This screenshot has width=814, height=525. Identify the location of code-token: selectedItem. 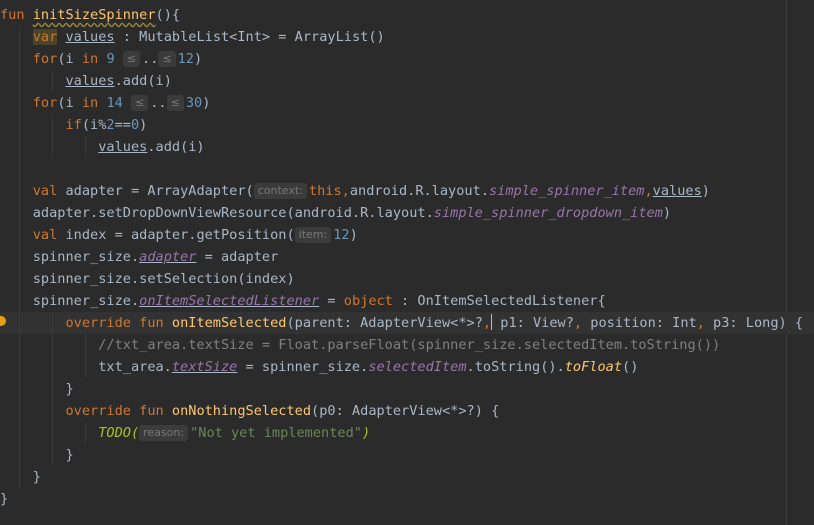
(417, 367).